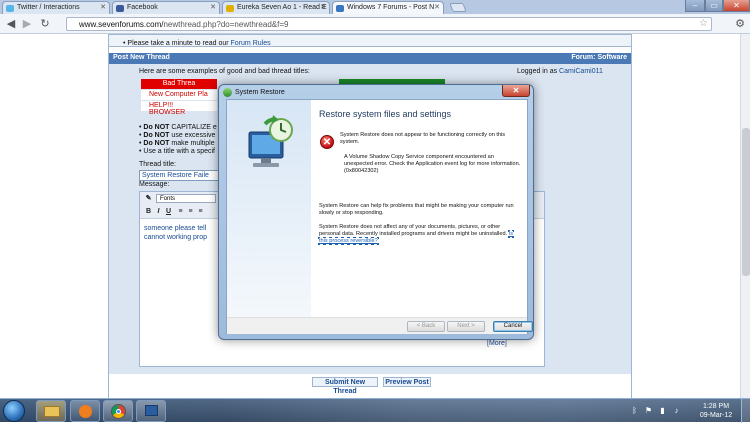  I want to click on section-title: Post New Thread, so click(141, 57).